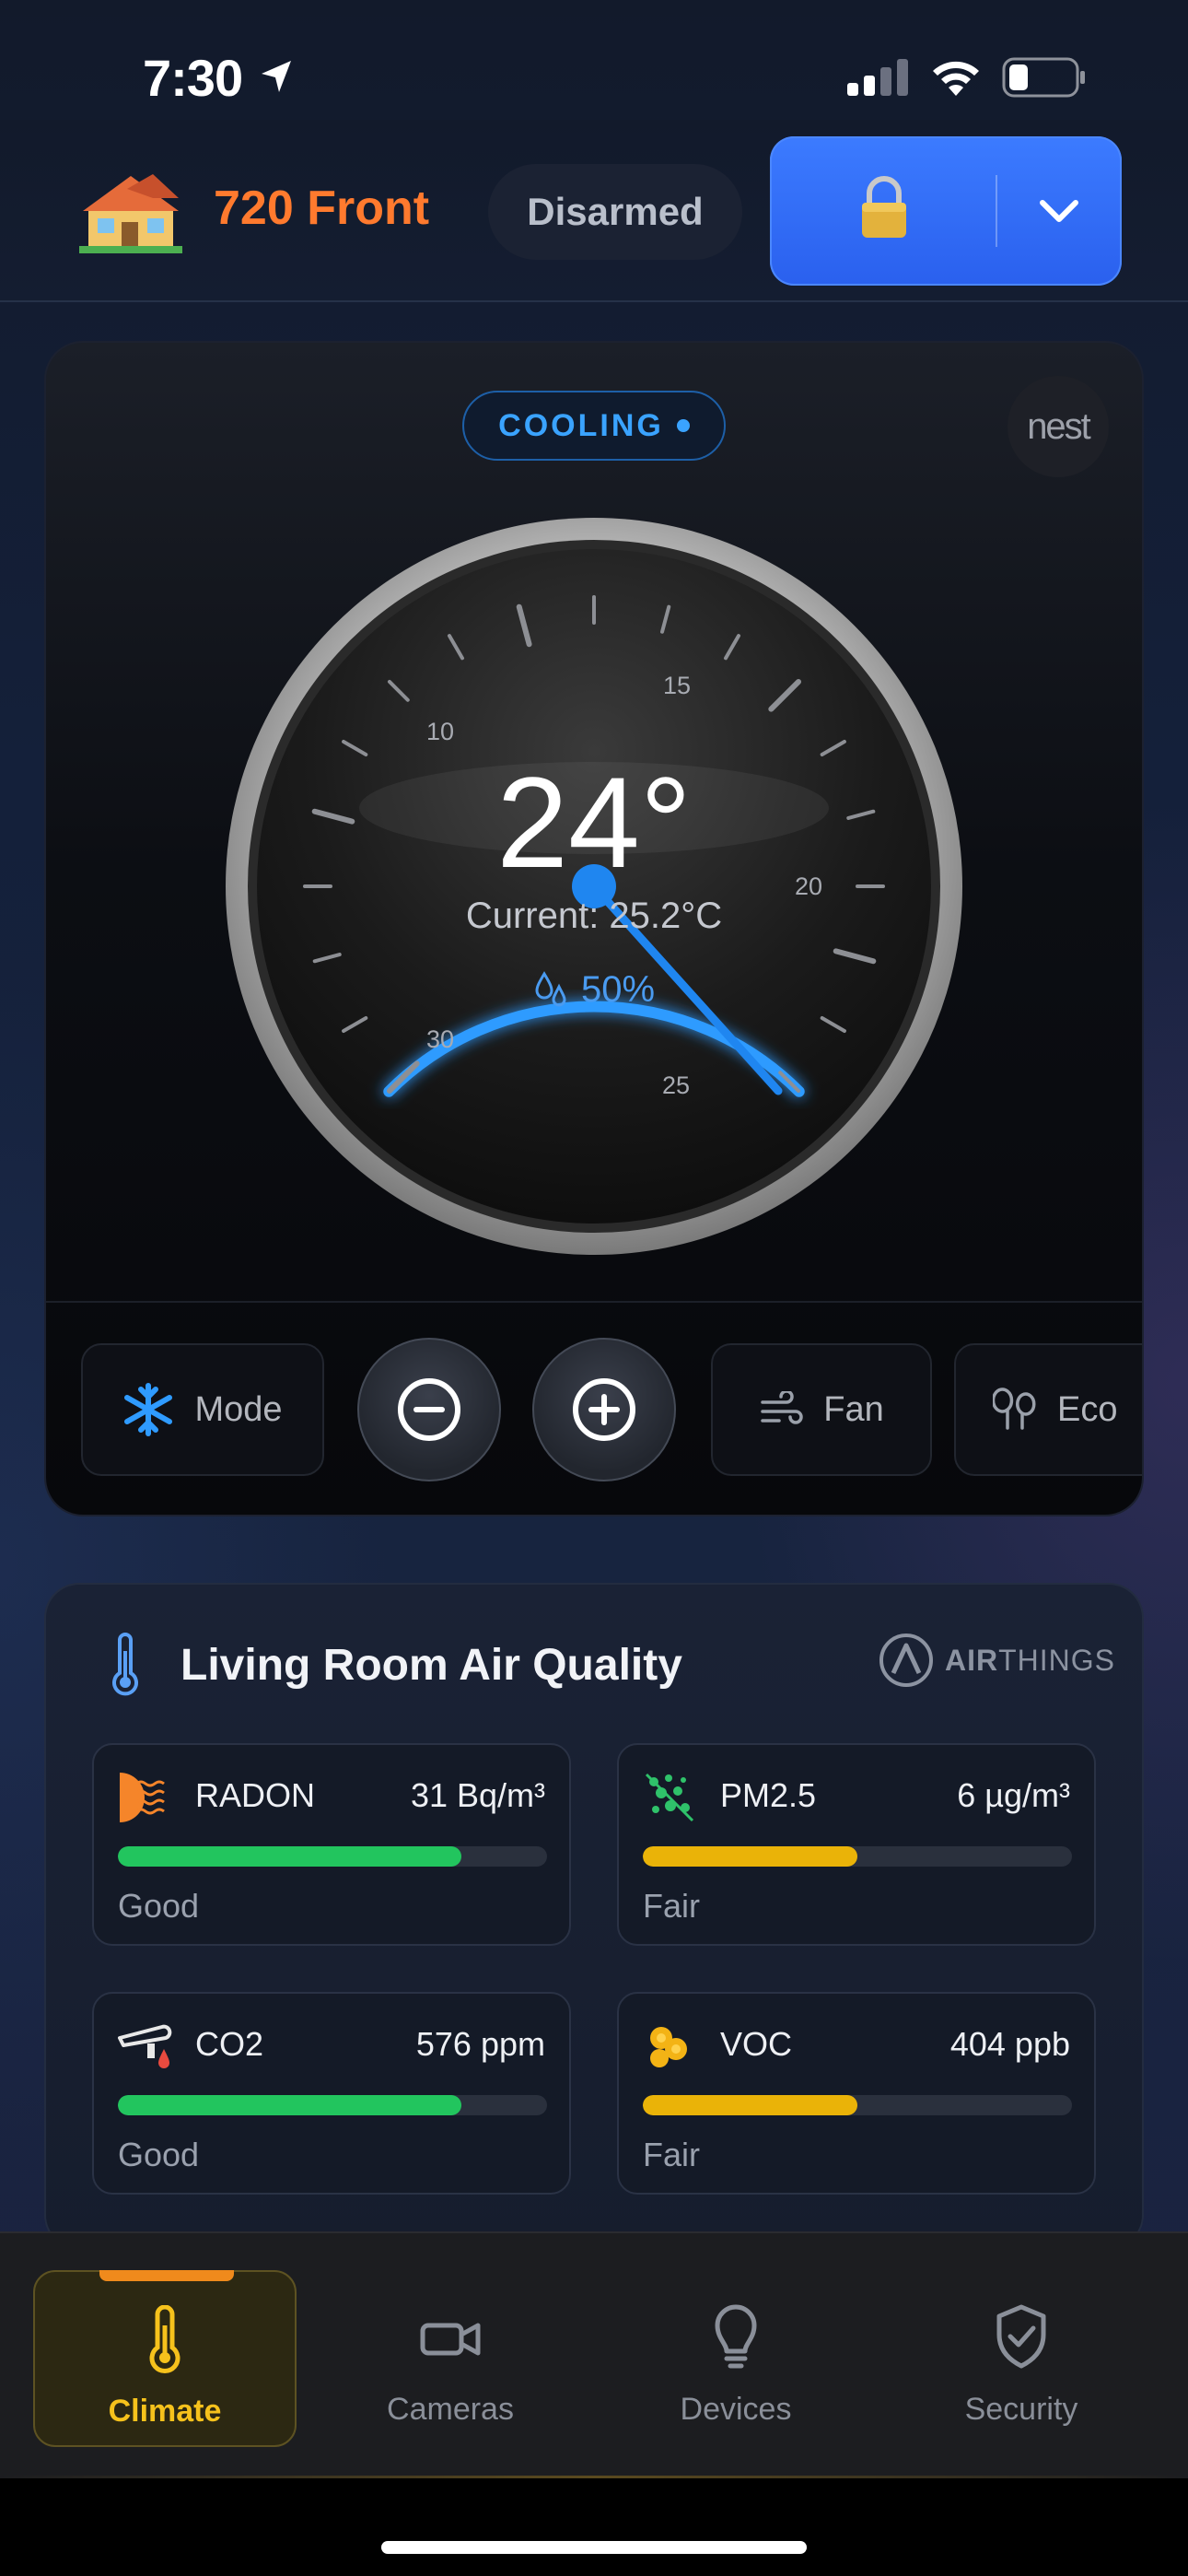  What do you see at coordinates (321, 208) in the screenshot?
I see `location-name: 720 Front` at bounding box center [321, 208].